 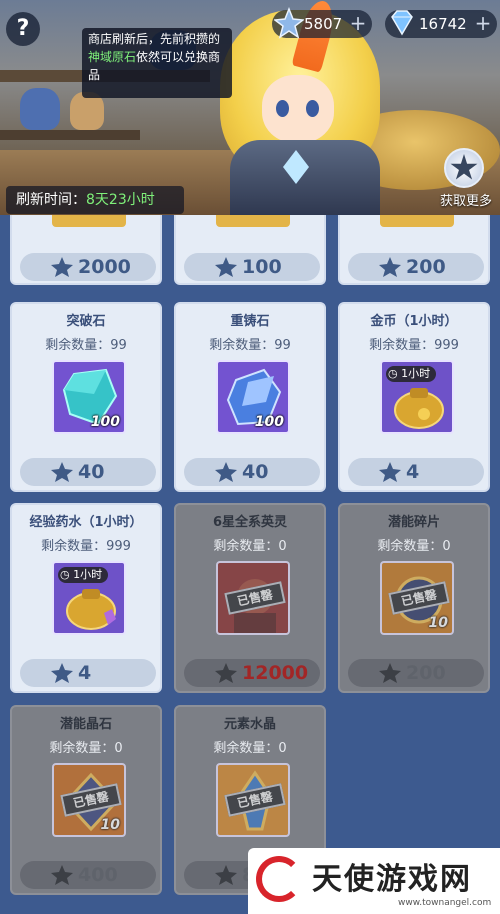 What do you see at coordinates (105, 422) in the screenshot?
I see `item-quantity: 100` at bounding box center [105, 422].